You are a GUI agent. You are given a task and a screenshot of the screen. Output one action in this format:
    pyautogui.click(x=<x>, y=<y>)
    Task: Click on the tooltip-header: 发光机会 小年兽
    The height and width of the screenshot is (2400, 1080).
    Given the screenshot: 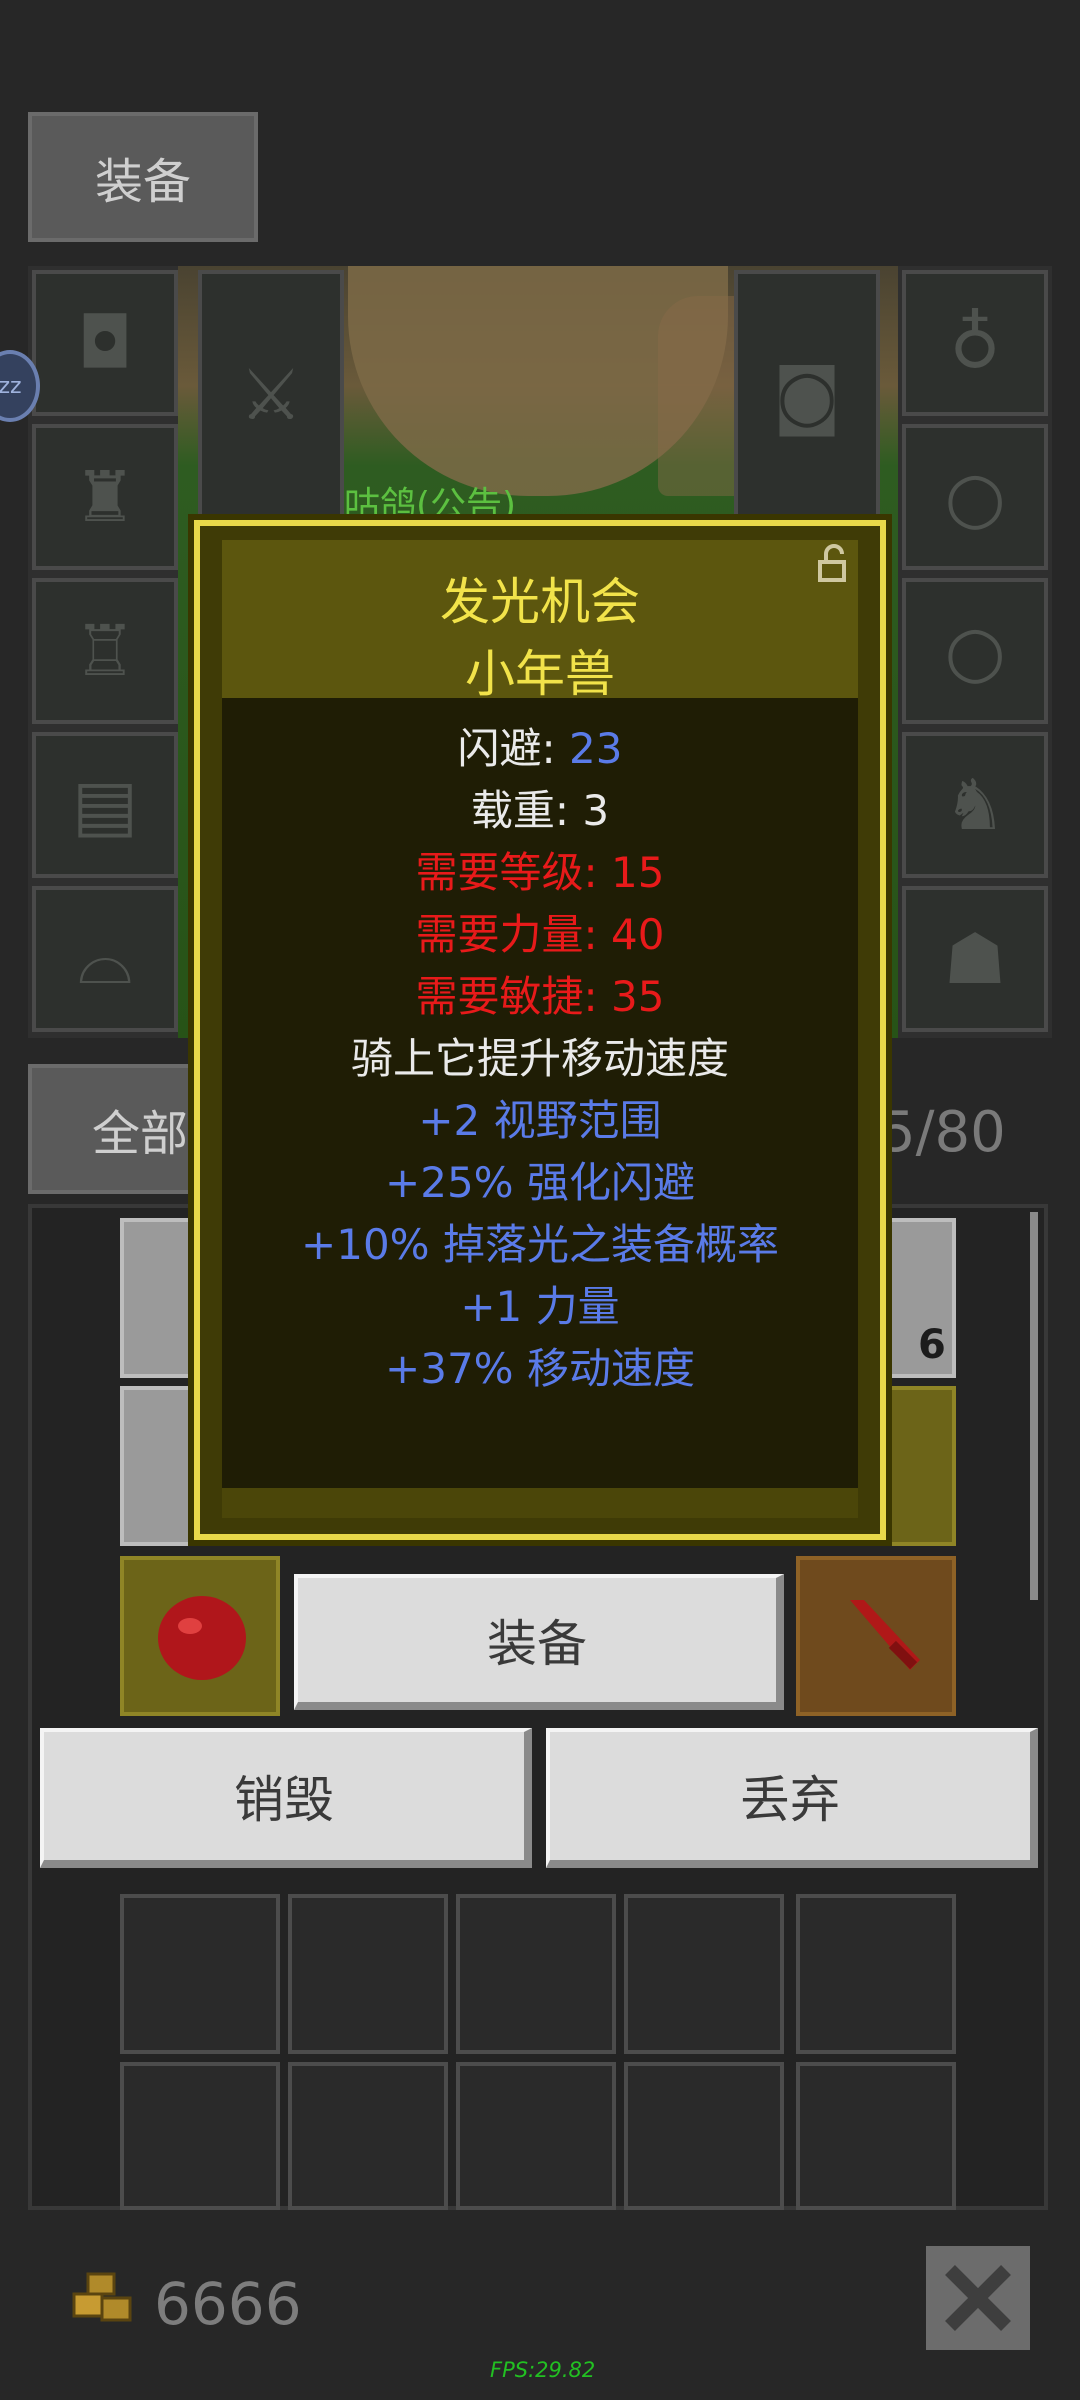 What is the action you would take?
    pyautogui.click(x=540, y=621)
    